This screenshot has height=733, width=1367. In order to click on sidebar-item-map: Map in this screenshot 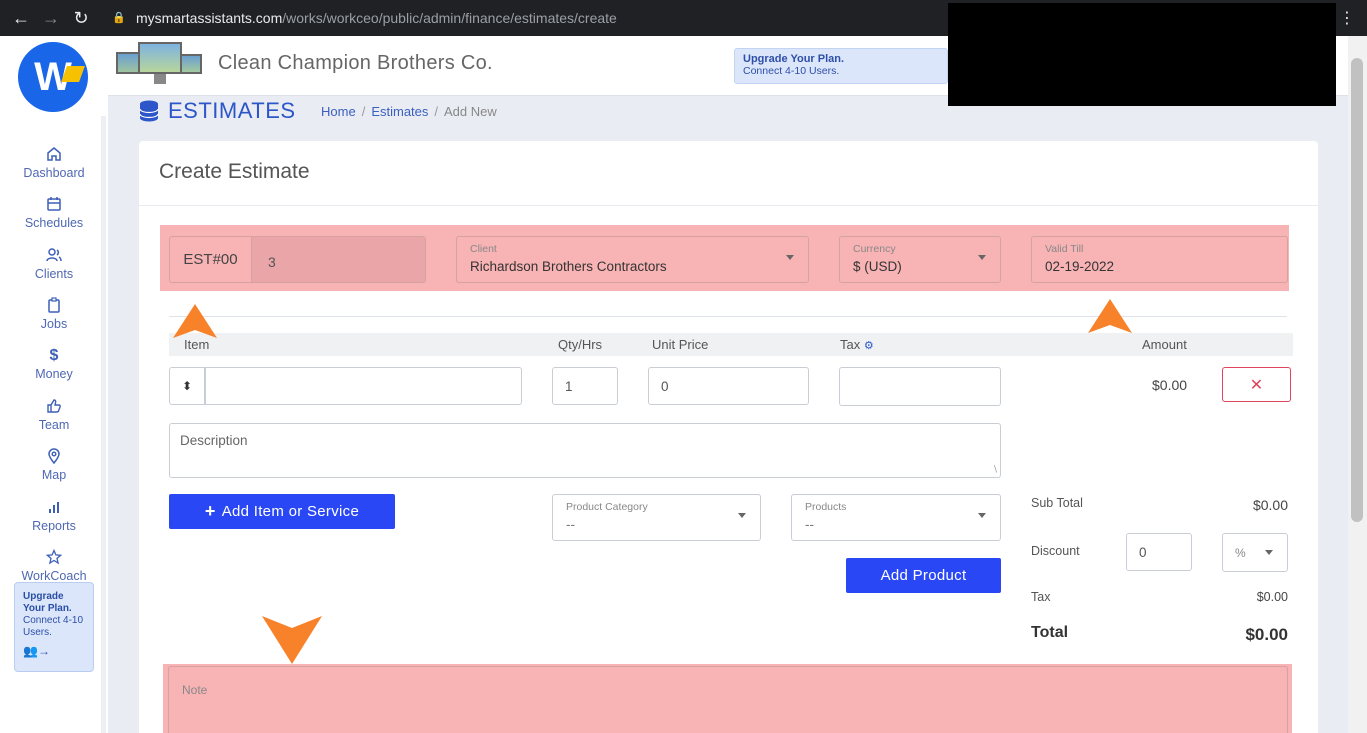, I will do `click(54, 465)`.